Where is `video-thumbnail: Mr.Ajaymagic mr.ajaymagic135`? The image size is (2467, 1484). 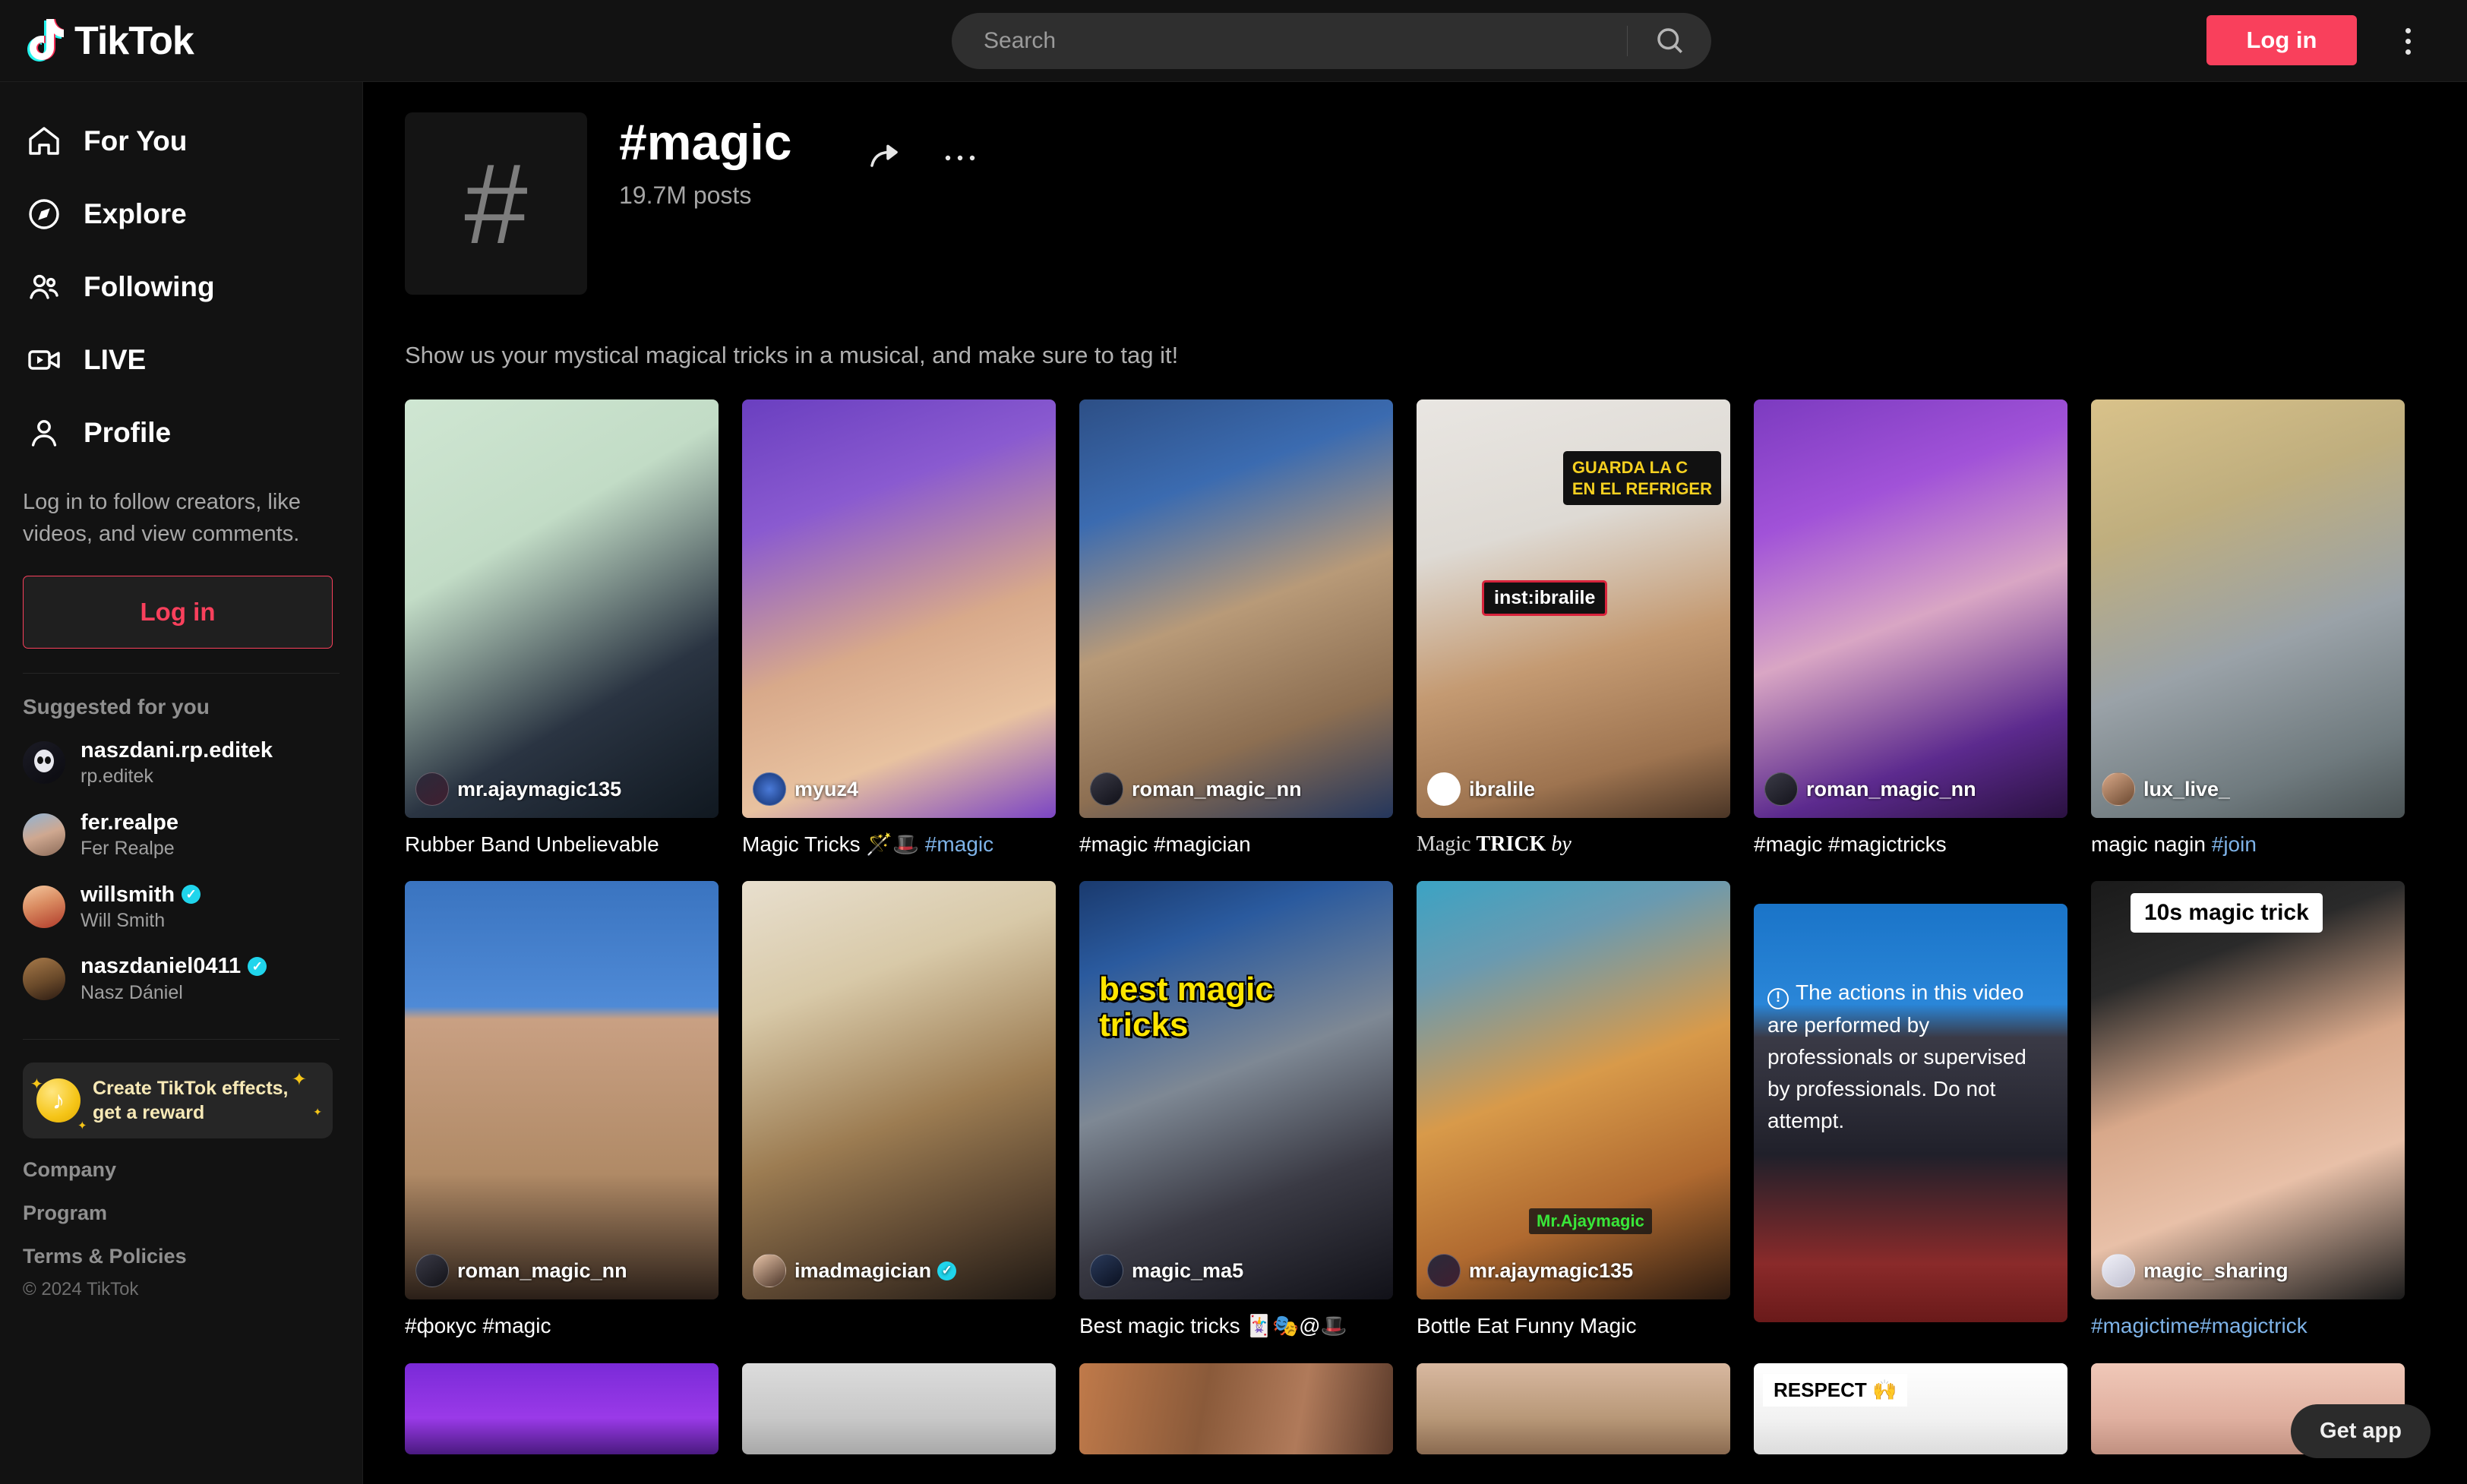
video-thumbnail: Mr.Ajaymagic mr.ajaymagic135 is located at coordinates (1573, 1090).